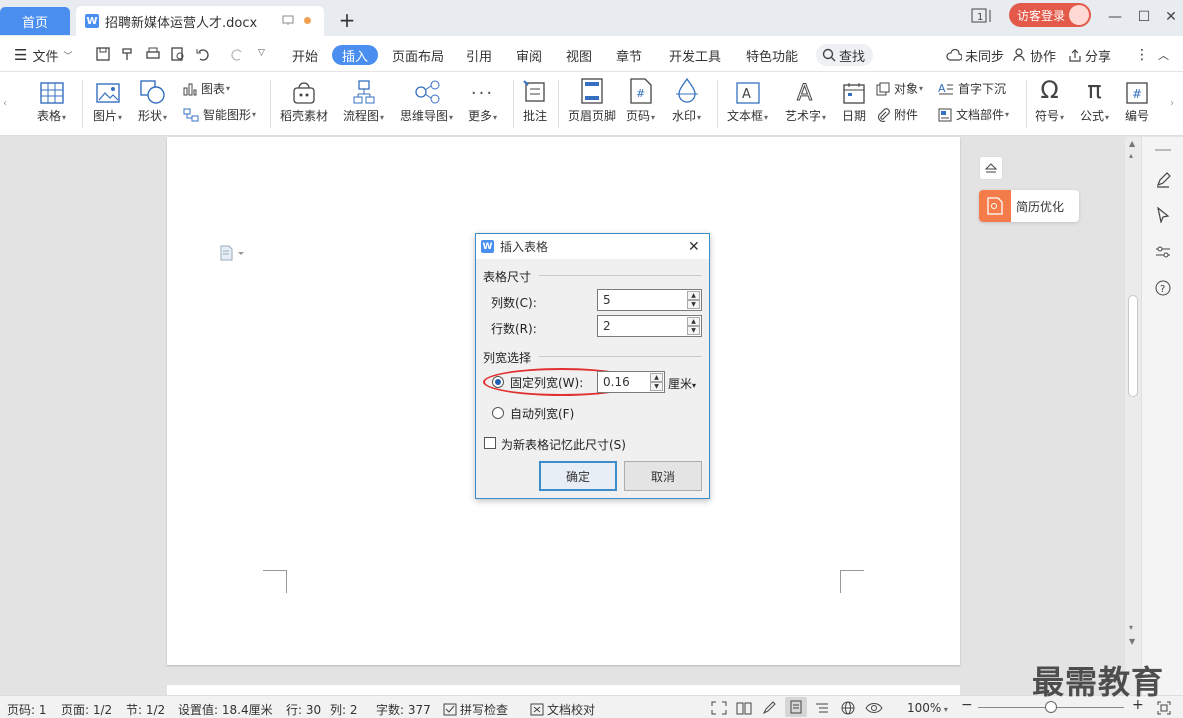  I want to click on collapse-panel-button, so click(991, 168).